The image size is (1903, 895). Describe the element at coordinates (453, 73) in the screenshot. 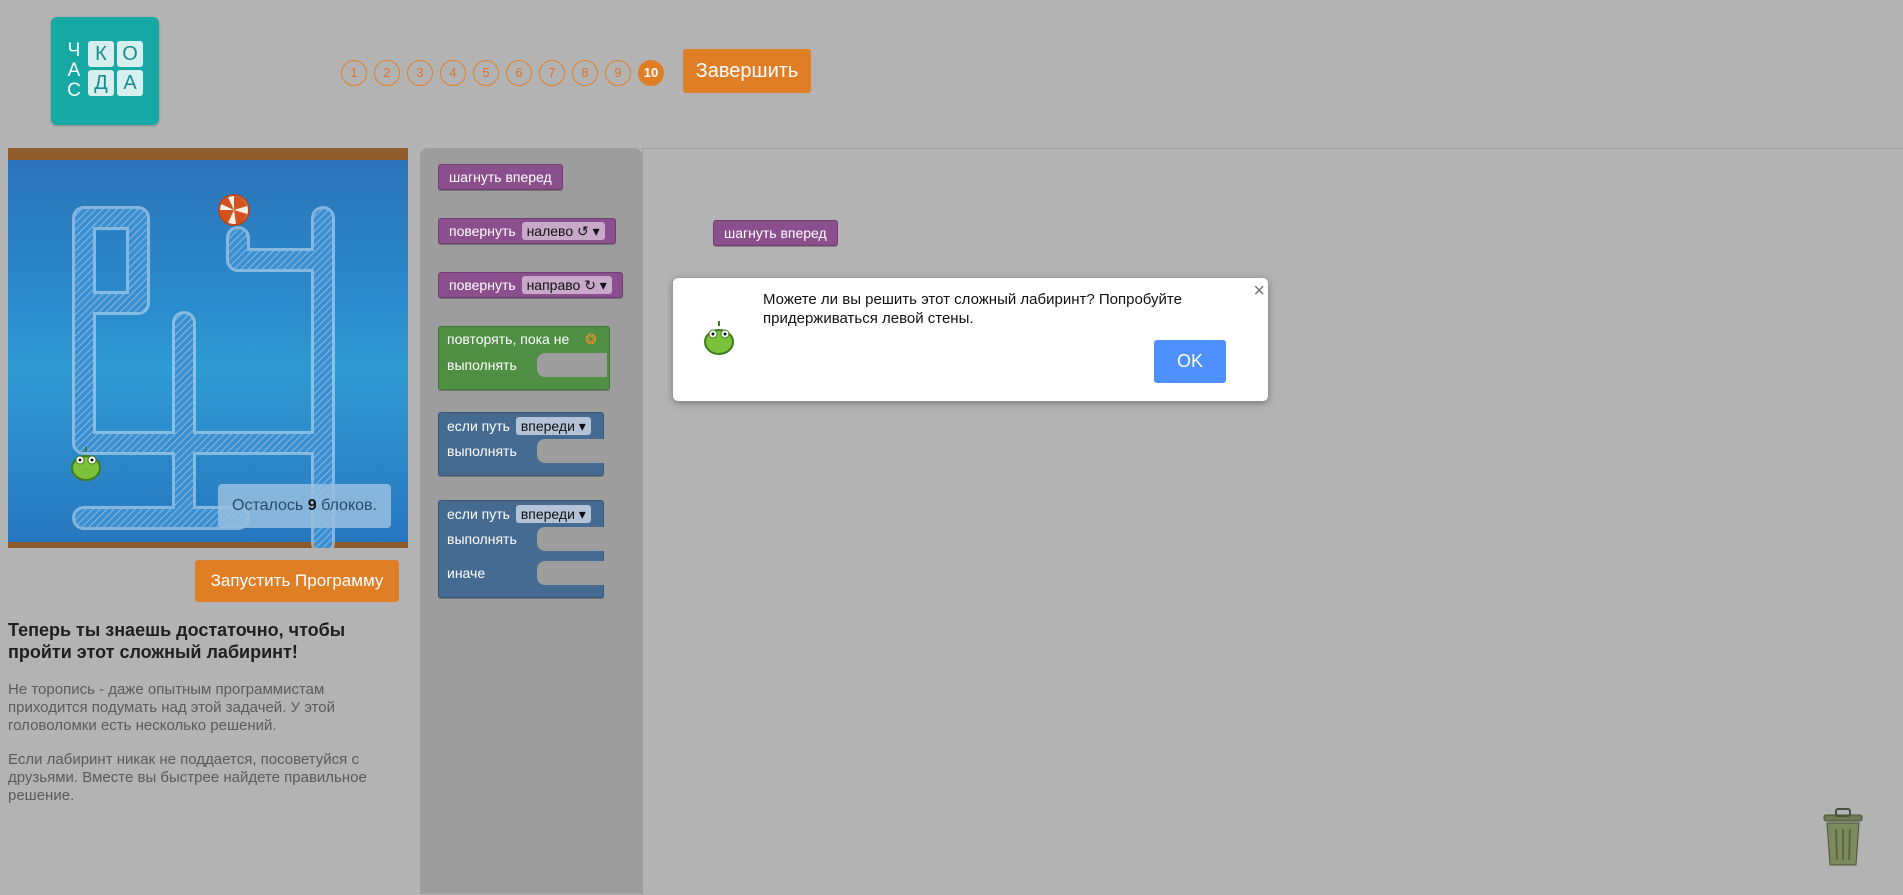

I see `level-dot-4: 4` at that location.